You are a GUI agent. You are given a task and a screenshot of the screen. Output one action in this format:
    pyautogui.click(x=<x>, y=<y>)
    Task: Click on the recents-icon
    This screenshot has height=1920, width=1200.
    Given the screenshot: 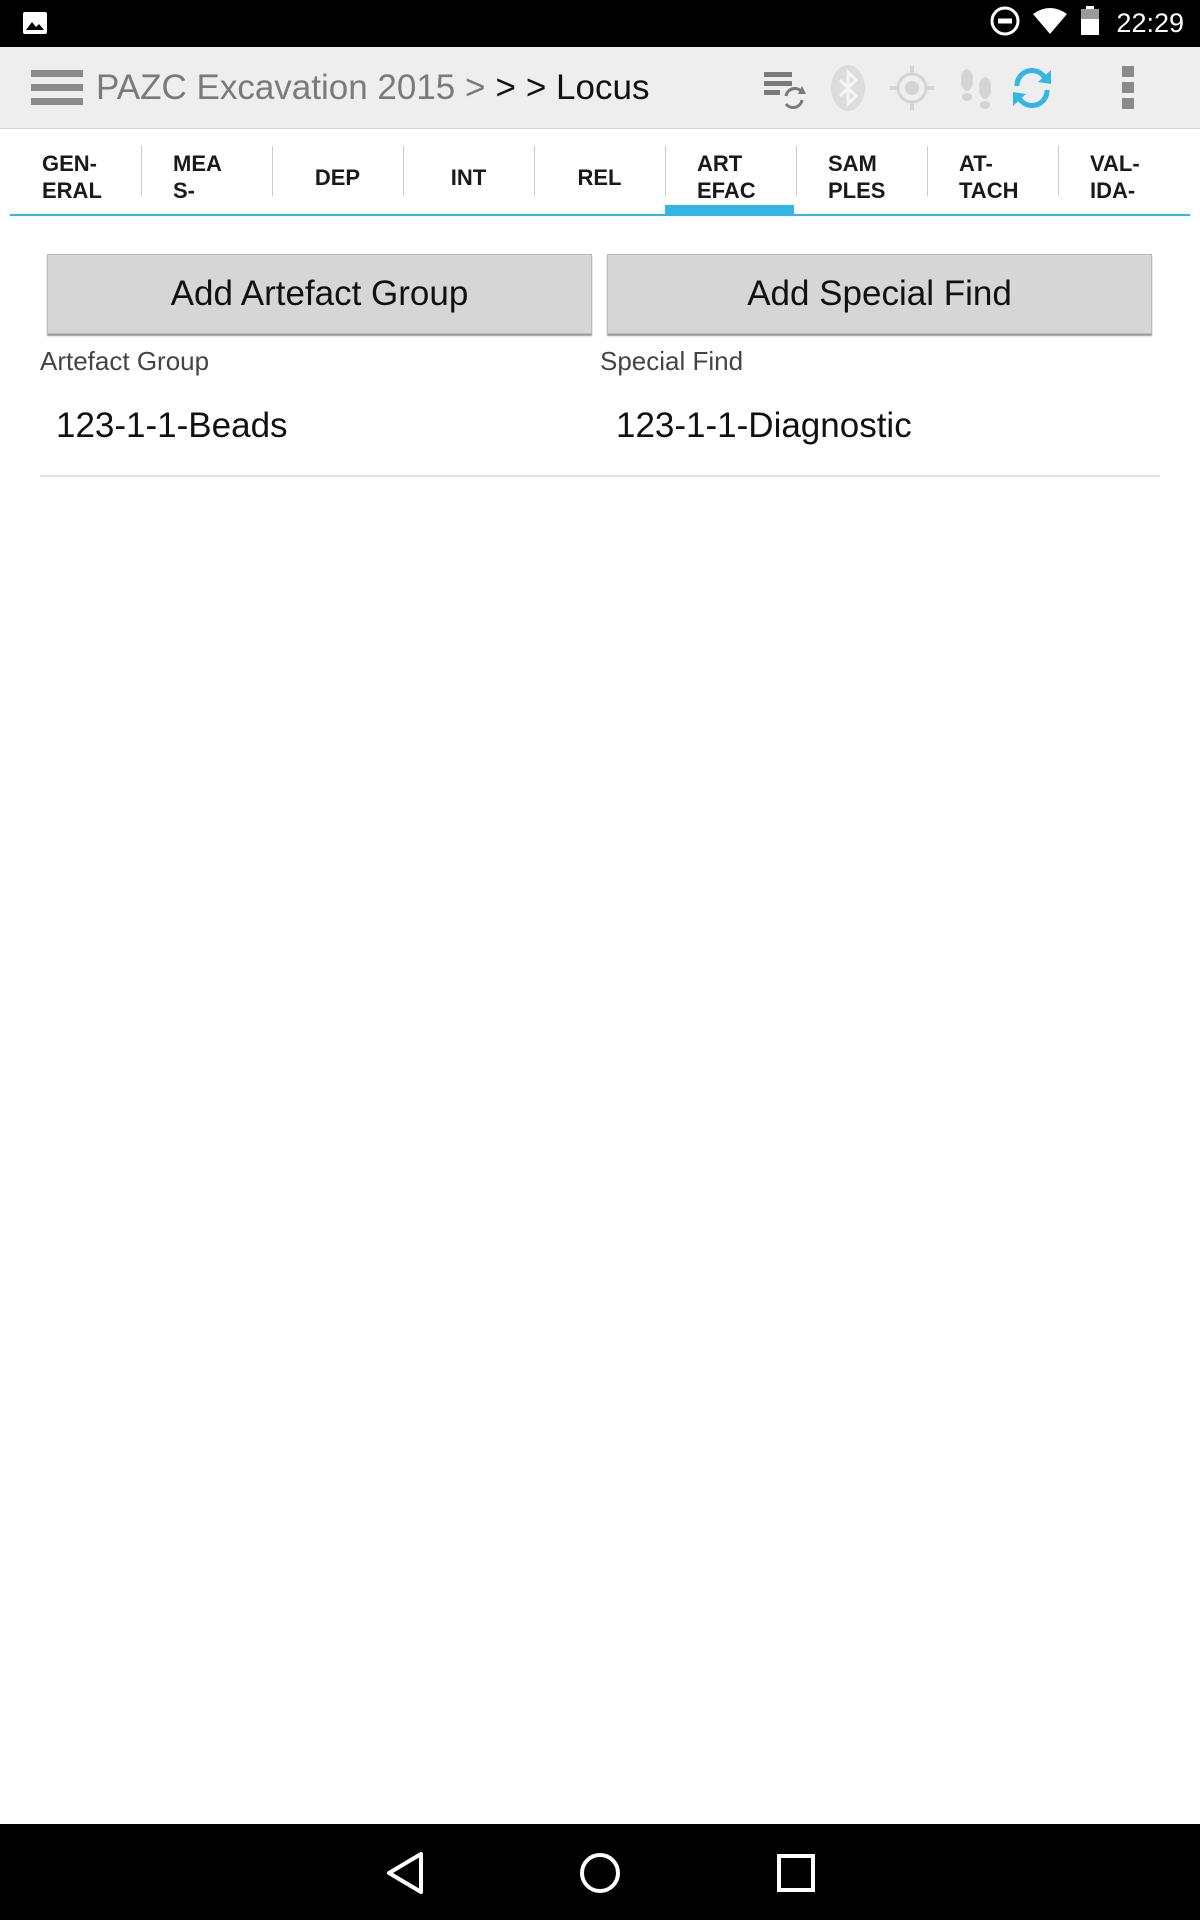 What is the action you would take?
    pyautogui.click(x=796, y=1873)
    